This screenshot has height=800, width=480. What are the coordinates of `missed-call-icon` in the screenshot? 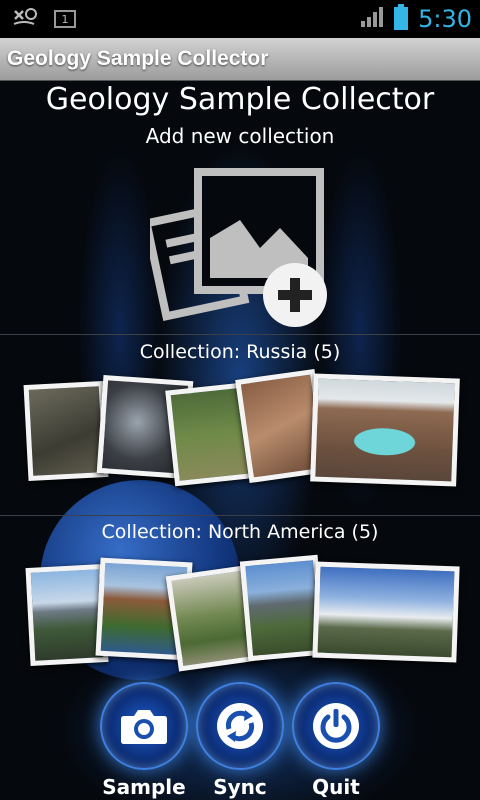 It's located at (25, 19).